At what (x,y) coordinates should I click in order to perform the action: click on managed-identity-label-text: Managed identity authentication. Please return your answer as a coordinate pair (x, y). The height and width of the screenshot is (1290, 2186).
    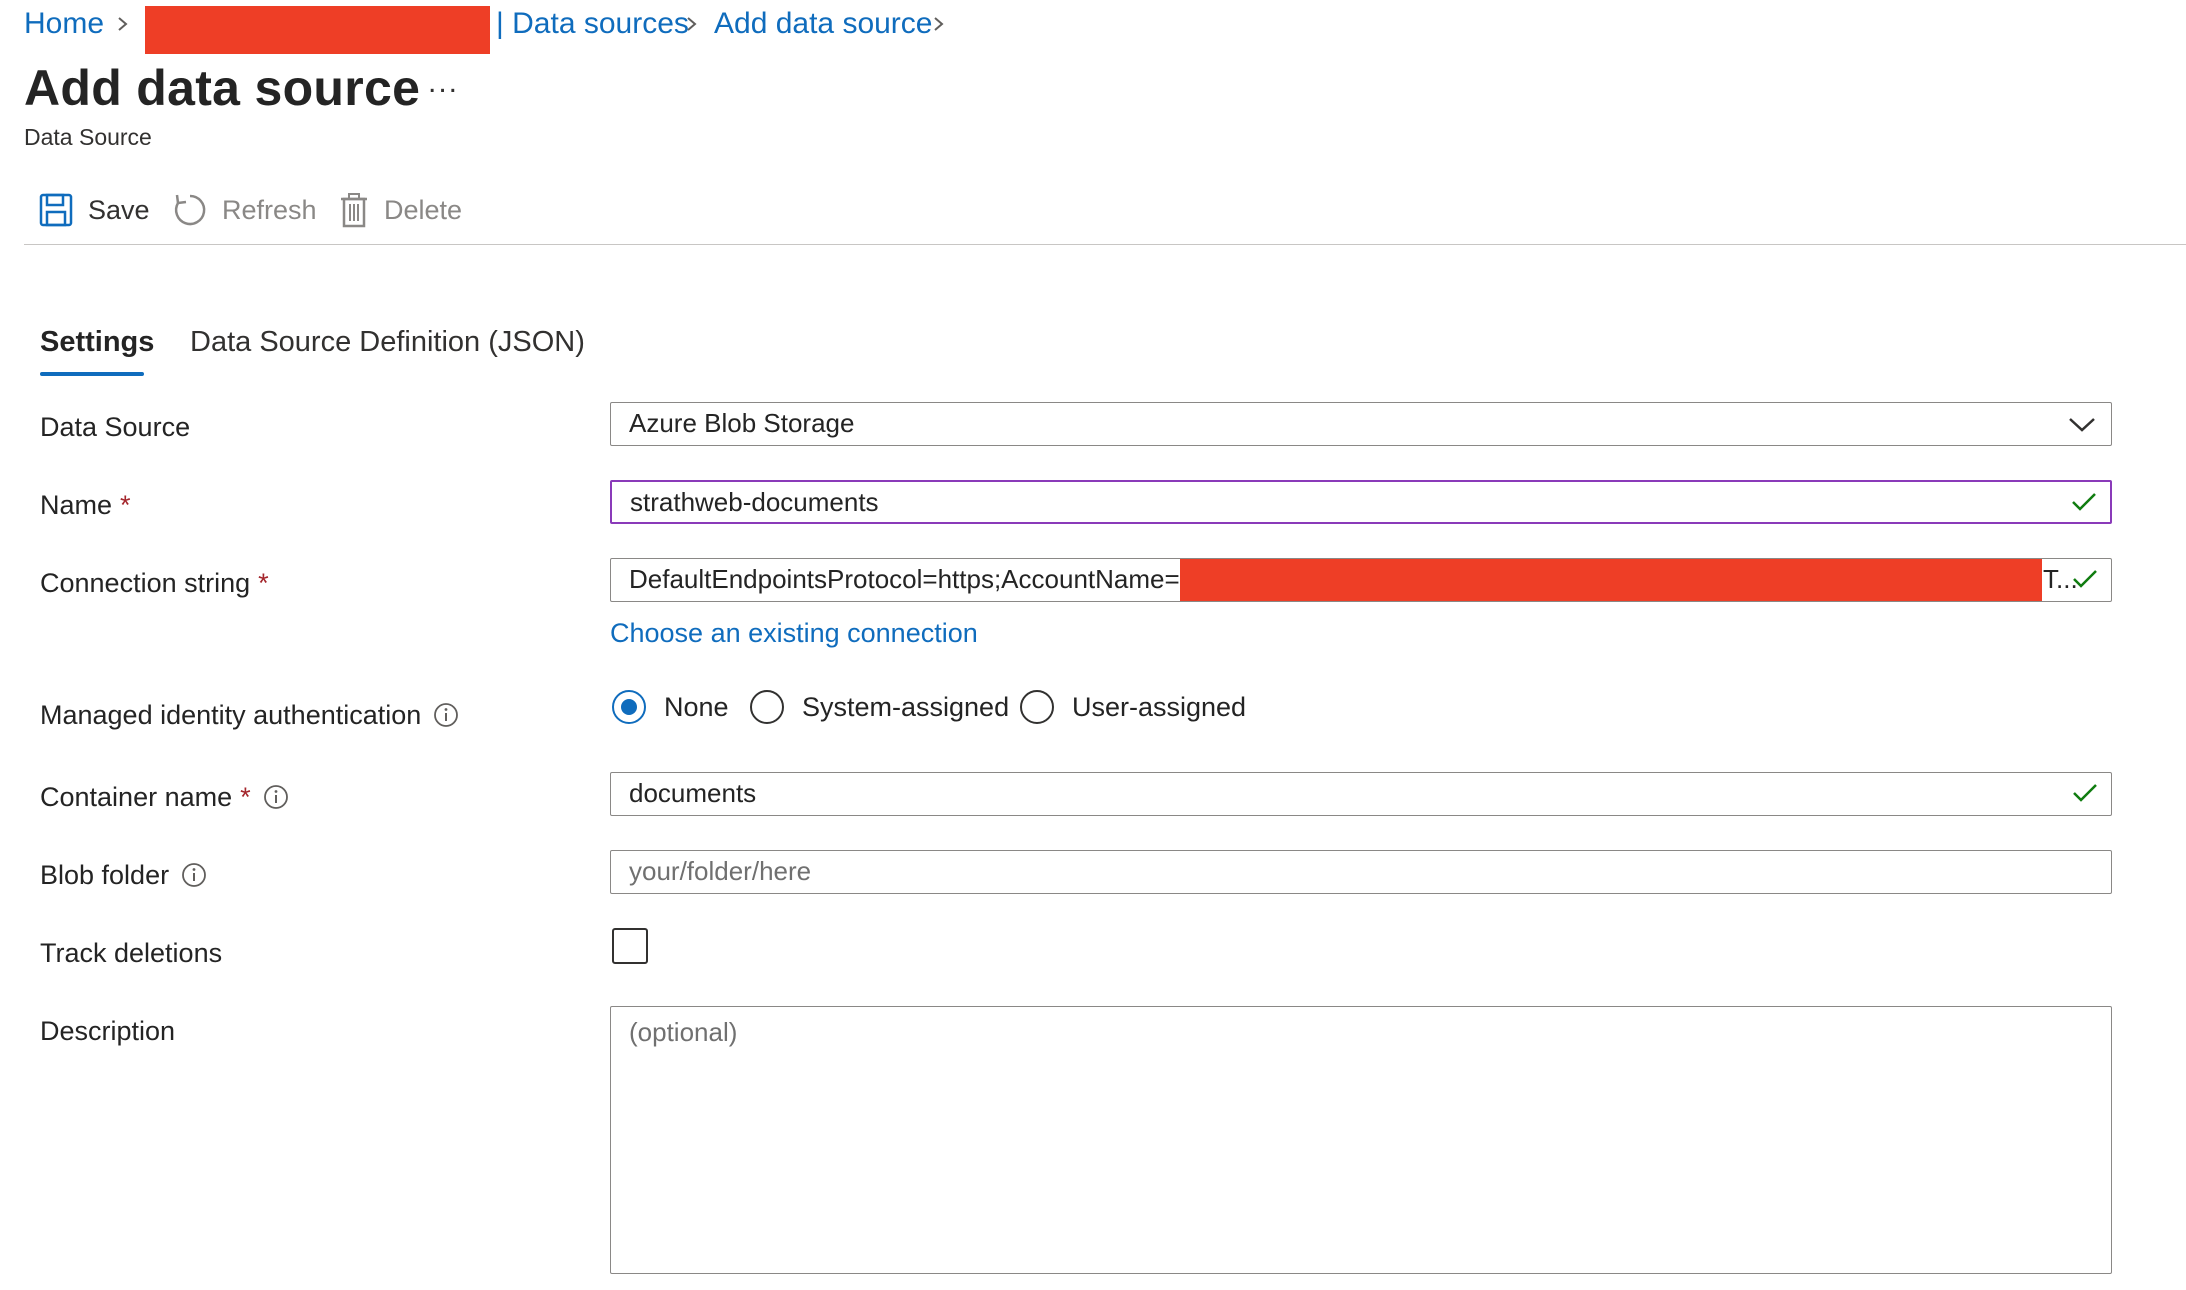
    Looking at the image, I should click on (231, 715).